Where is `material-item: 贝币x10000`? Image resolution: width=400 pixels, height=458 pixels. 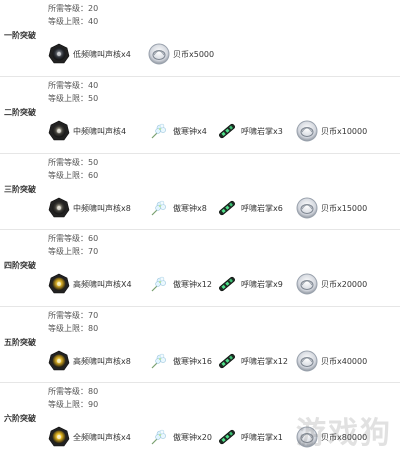
material-item: 贝币x10000 is located at coordinates (331, 131).